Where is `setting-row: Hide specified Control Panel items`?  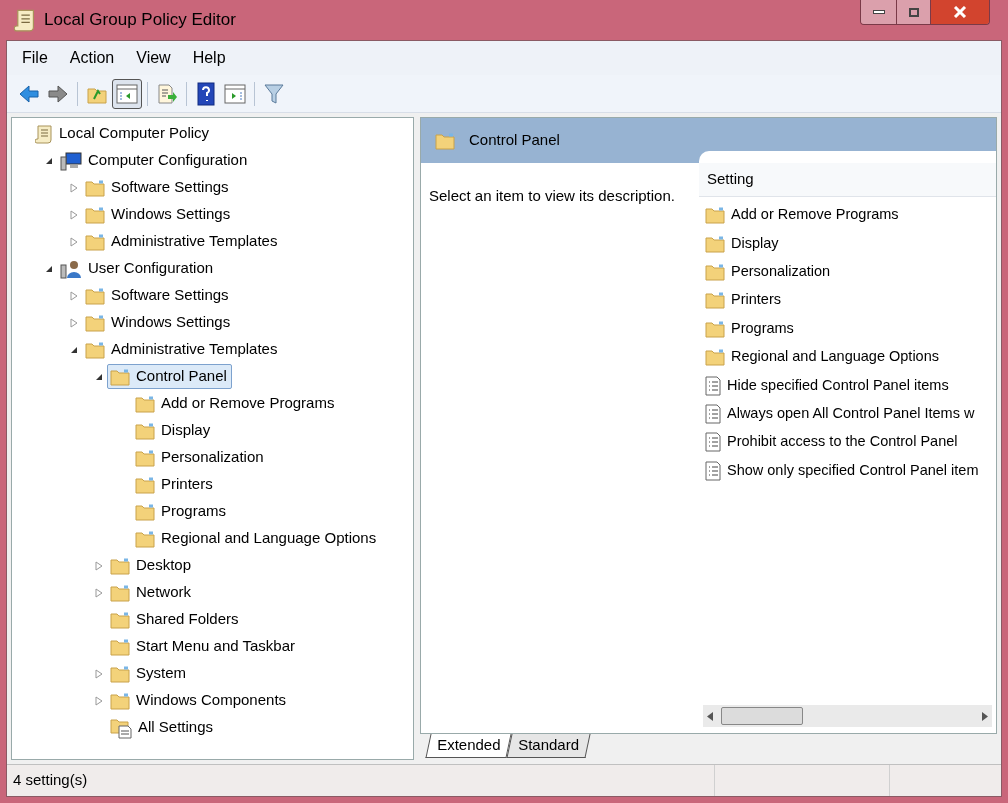
setting-row: Hide specified Control Panel items is located at coordinates (847, 385).